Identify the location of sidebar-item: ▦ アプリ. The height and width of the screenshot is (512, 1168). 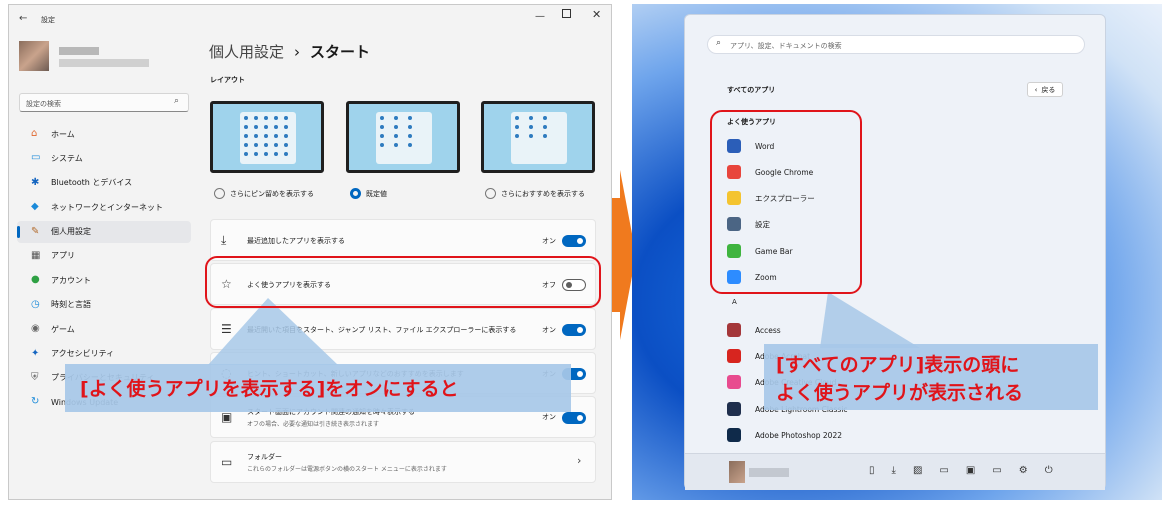
(104, 256).